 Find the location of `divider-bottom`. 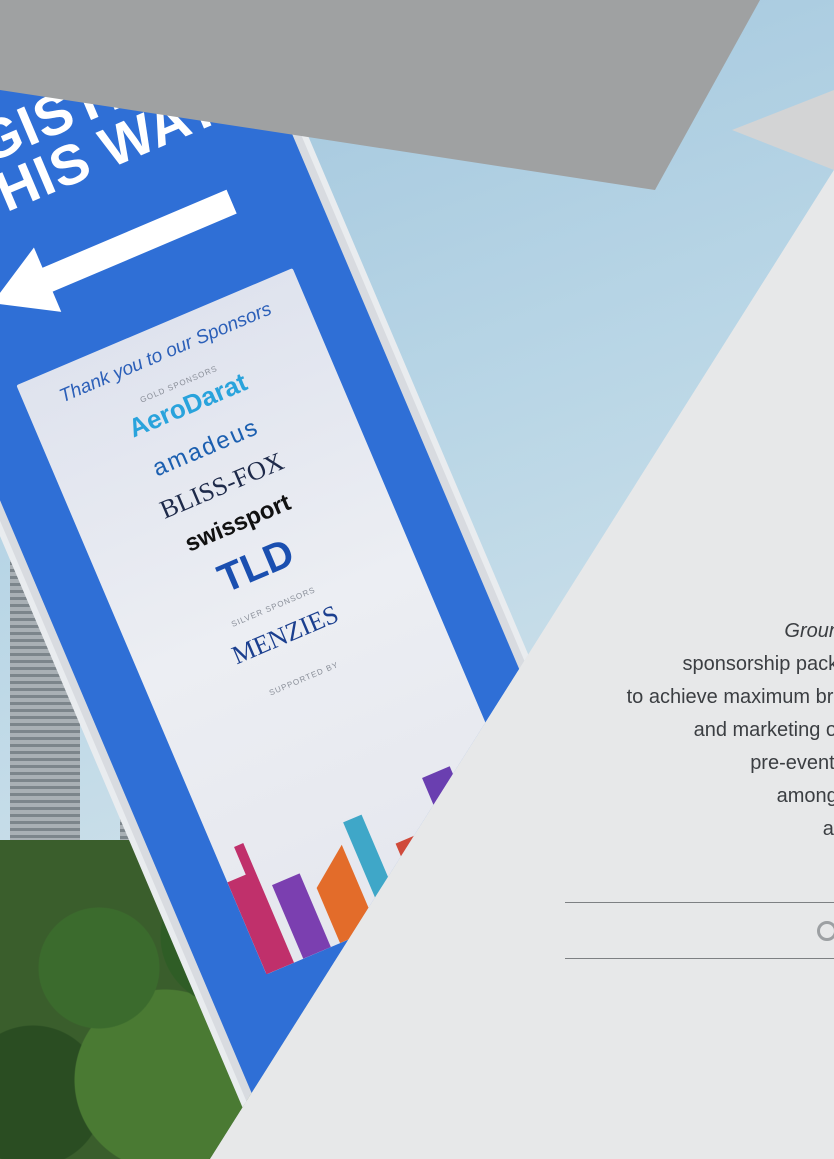

divider-bottom is located at coordinates (699, 958).